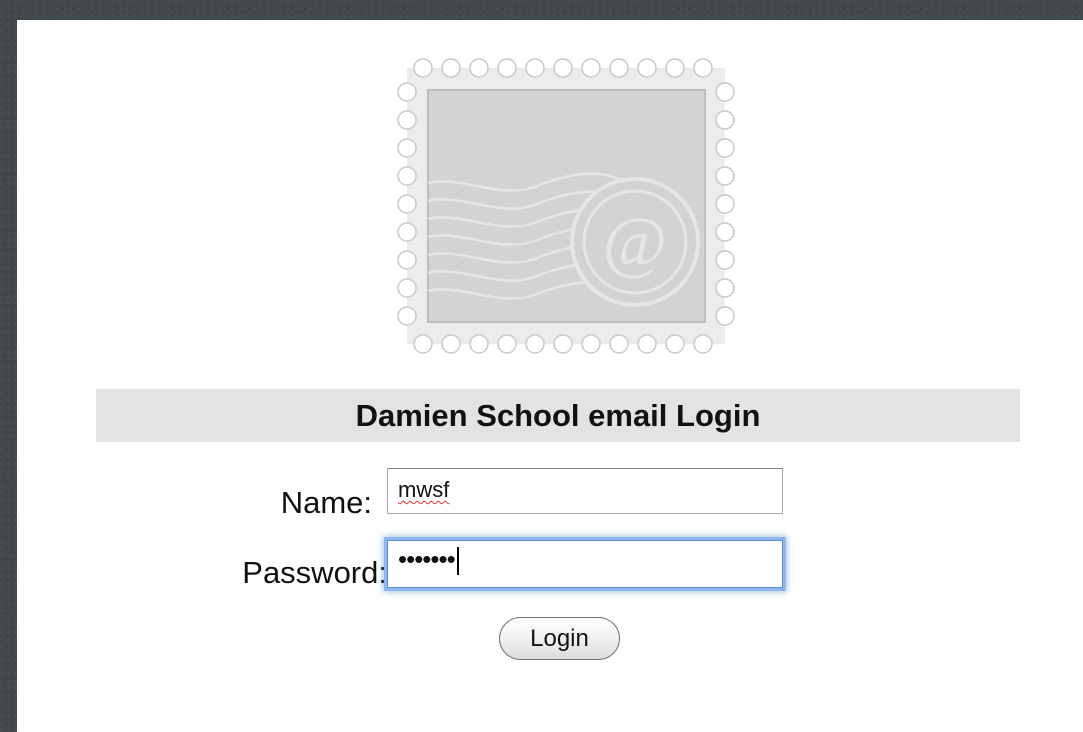 This screenshot has height=732, width=1083. I want to click on page-title: Damien School email Login, so click(558, 415).